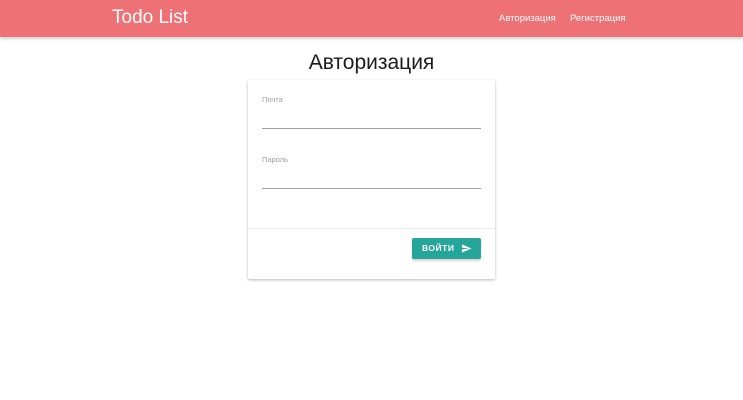 The image size is (743, 400). I want to click on email-input, so click(371, 117).